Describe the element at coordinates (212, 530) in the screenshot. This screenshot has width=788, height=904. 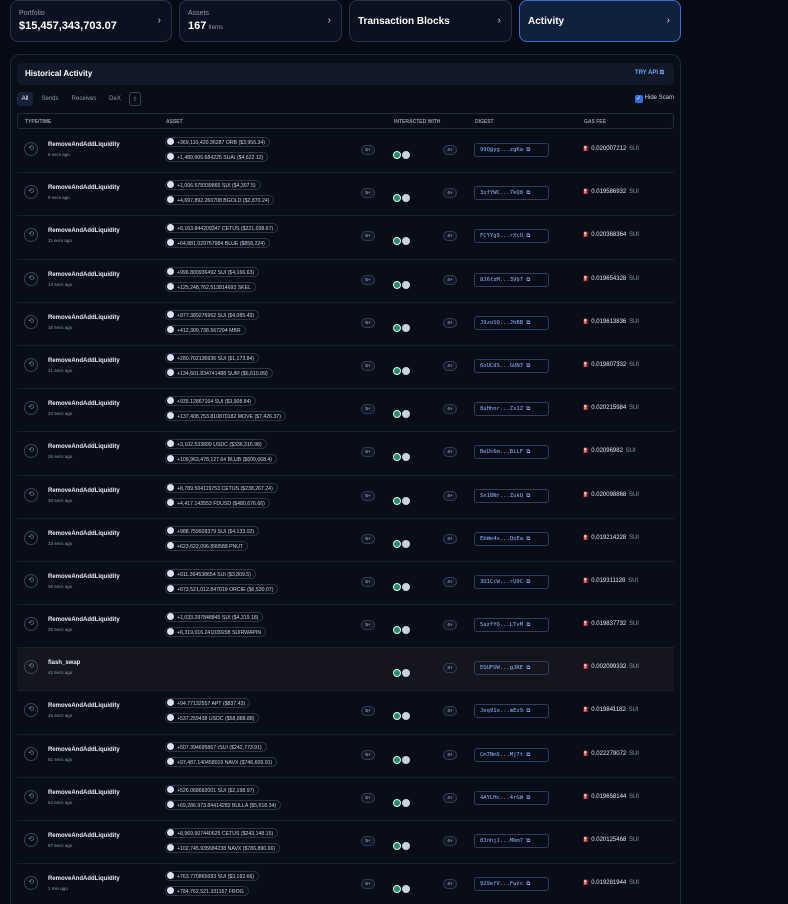
I see `asset-change: +988.759928379 SUI ($4,133.02)` at that location.